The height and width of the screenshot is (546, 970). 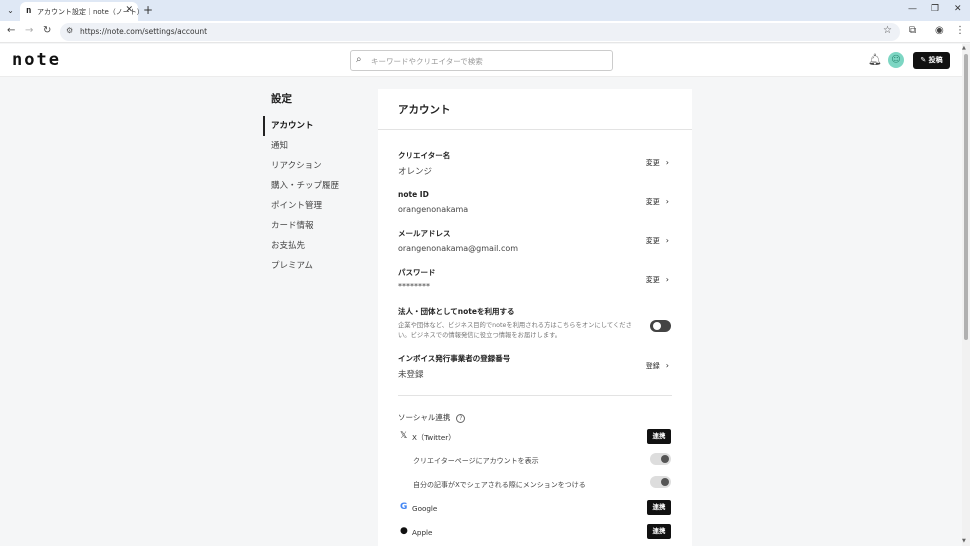 What do you see at coordinates (912, 9) in the screenshot?
I see `minimize-icon: —` at bounding box center [912, 9].